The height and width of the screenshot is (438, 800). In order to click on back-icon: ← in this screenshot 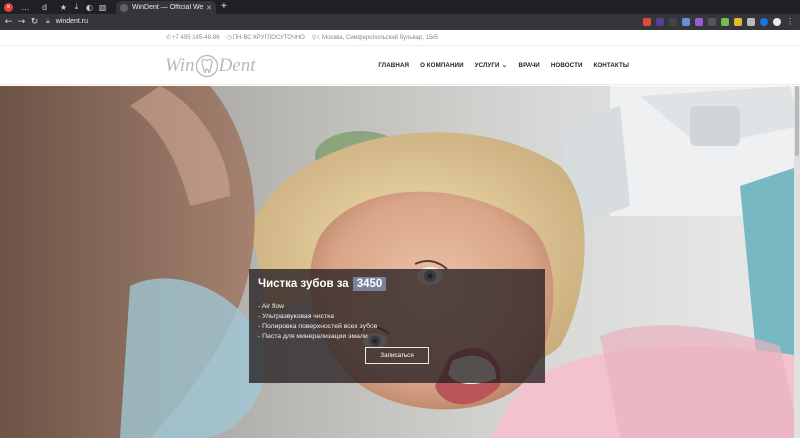, I will do `click(8, 22)`.